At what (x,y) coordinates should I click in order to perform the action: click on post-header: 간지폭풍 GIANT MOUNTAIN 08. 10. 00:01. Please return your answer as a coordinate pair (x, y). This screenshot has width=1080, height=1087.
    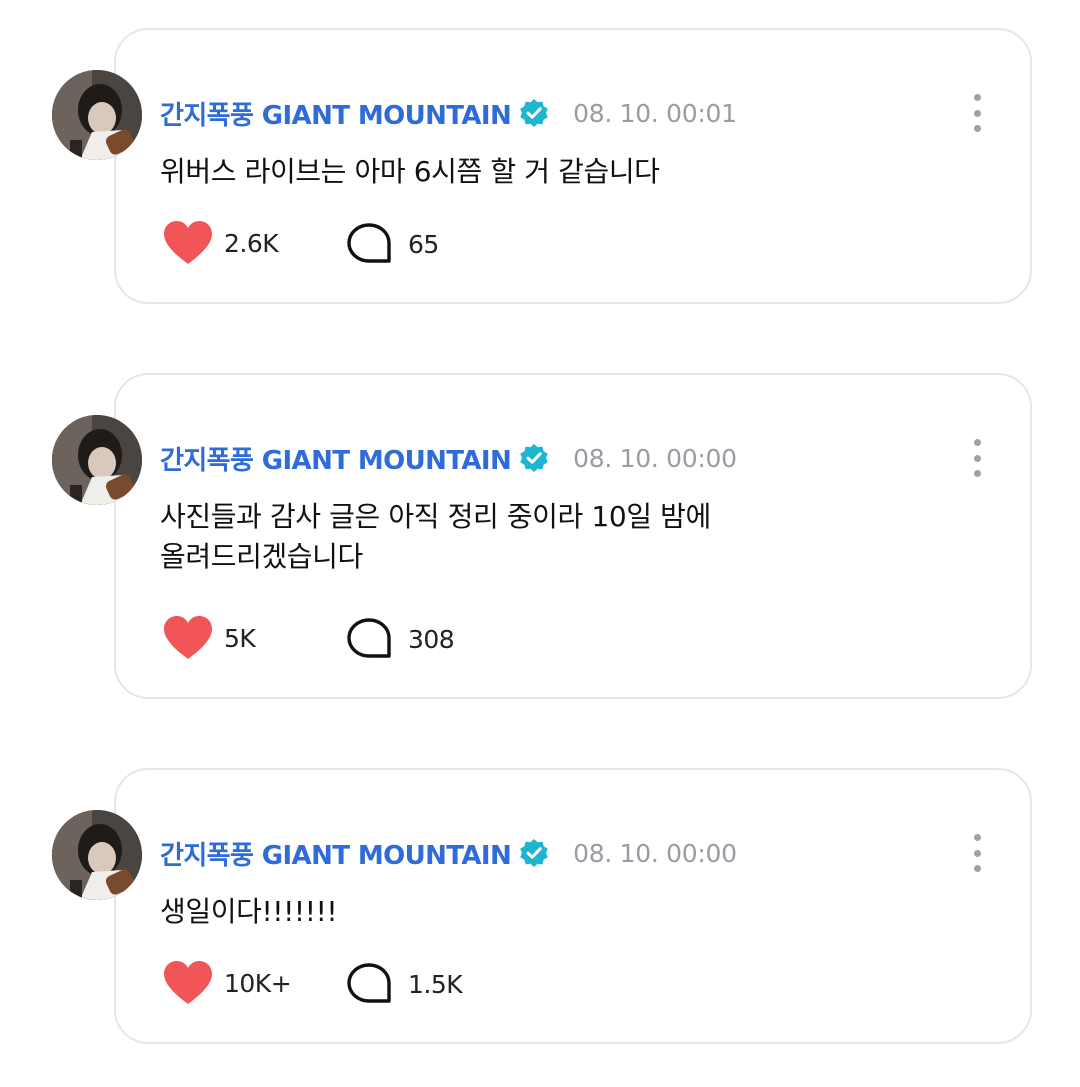
    Looking at the image, I should click on (448, 113).